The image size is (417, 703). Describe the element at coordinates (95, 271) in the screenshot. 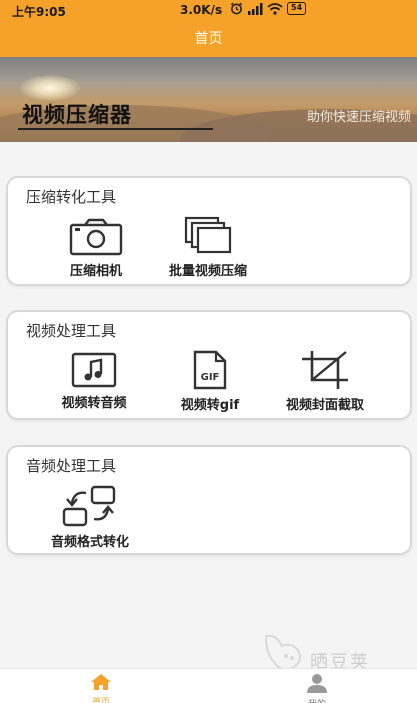

I see `tool-label: 压缩相机` at that location.